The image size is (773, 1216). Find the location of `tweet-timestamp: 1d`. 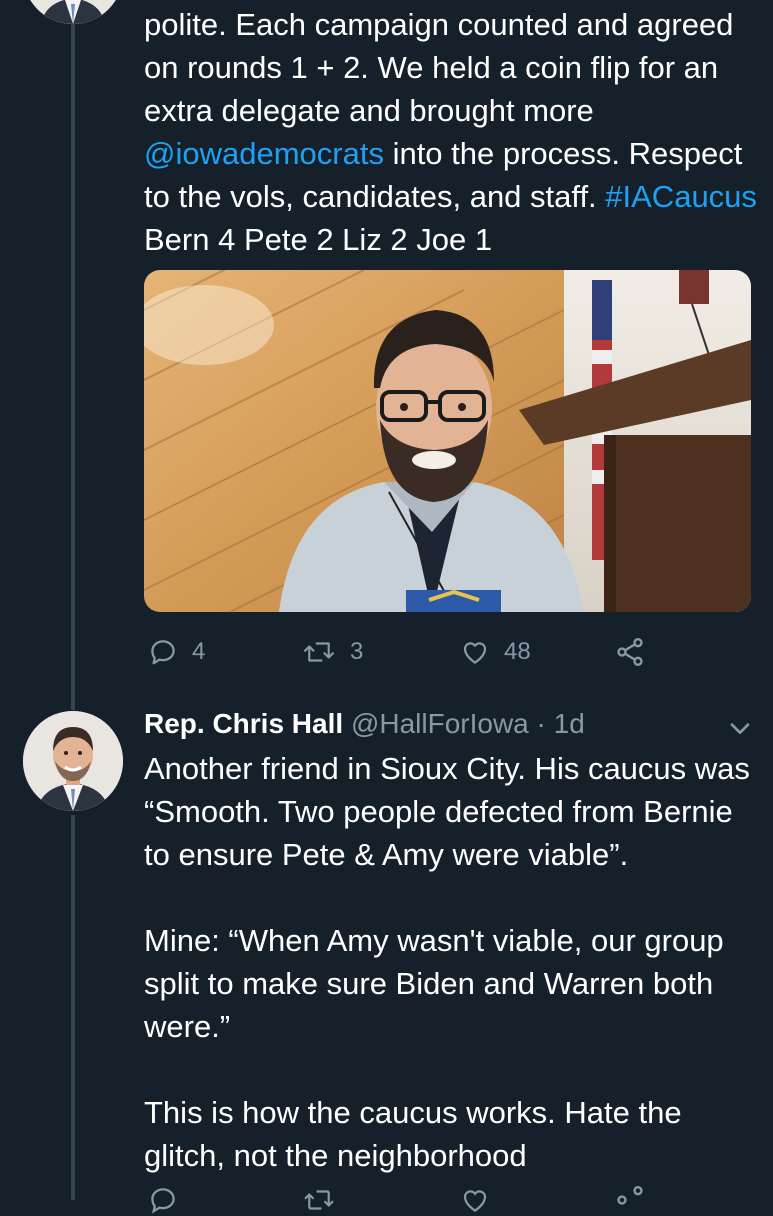

tweet-timestamp: 1d is located at coordinates (569, 723).